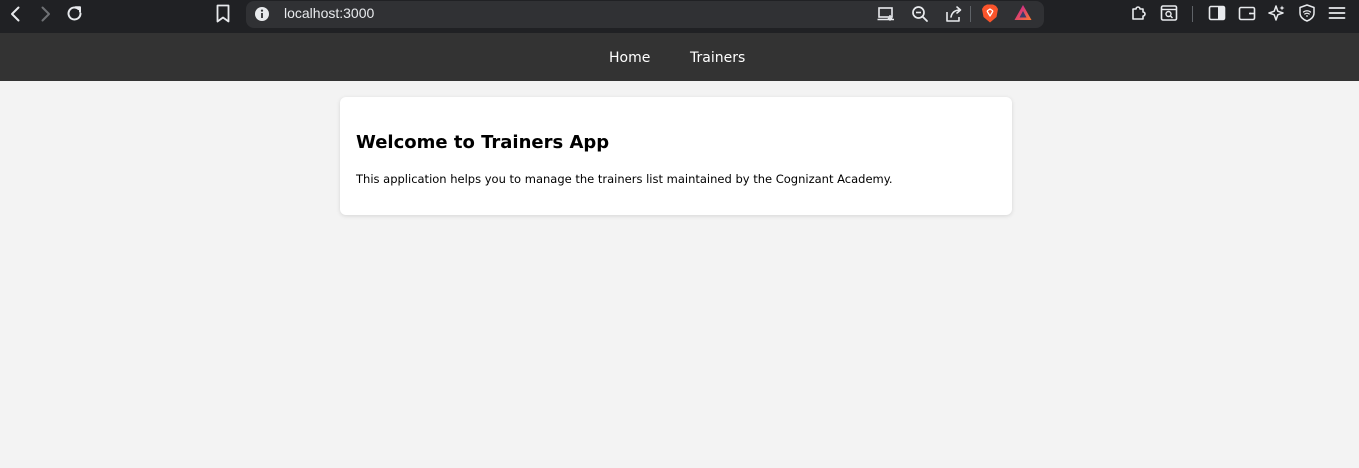 The width and height of the screenshot is (1359, 468). Describe the element at coordinates (74, 13) in the screenshot. I see `reload-icon` at that location.